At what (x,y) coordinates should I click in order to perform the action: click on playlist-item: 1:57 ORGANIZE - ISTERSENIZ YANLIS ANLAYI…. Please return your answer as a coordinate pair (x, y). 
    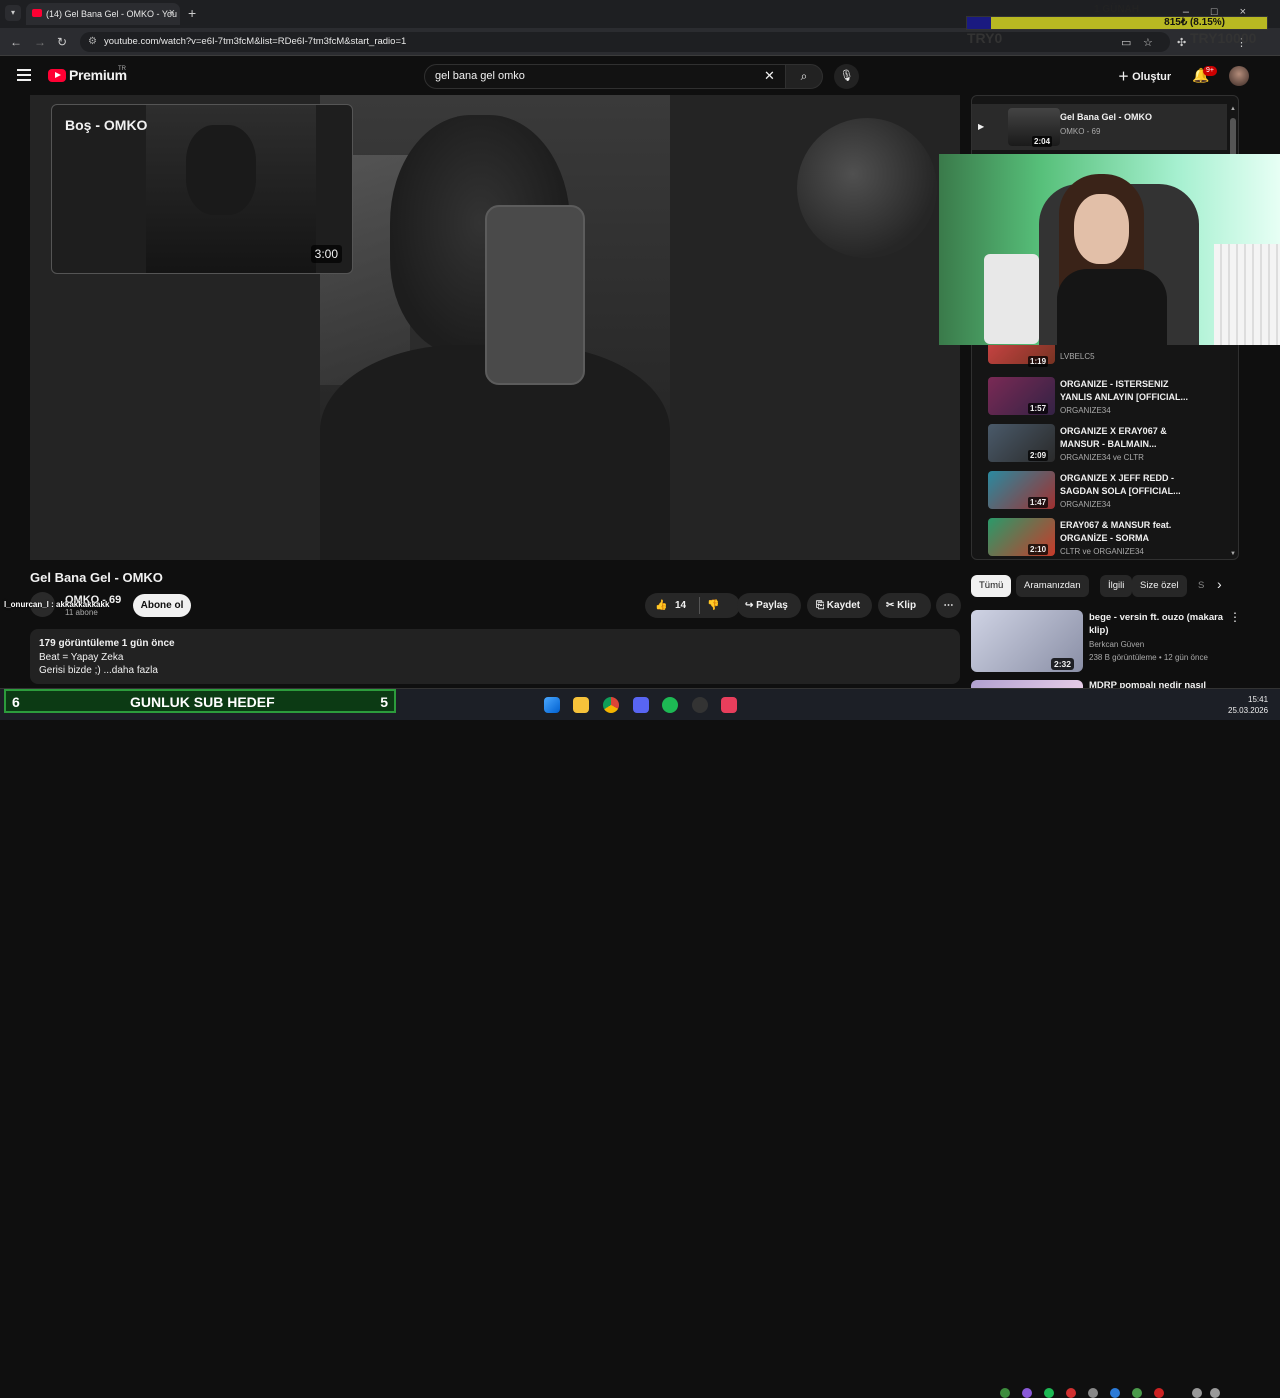
    Looking at the image, I should click on (1112, 398).